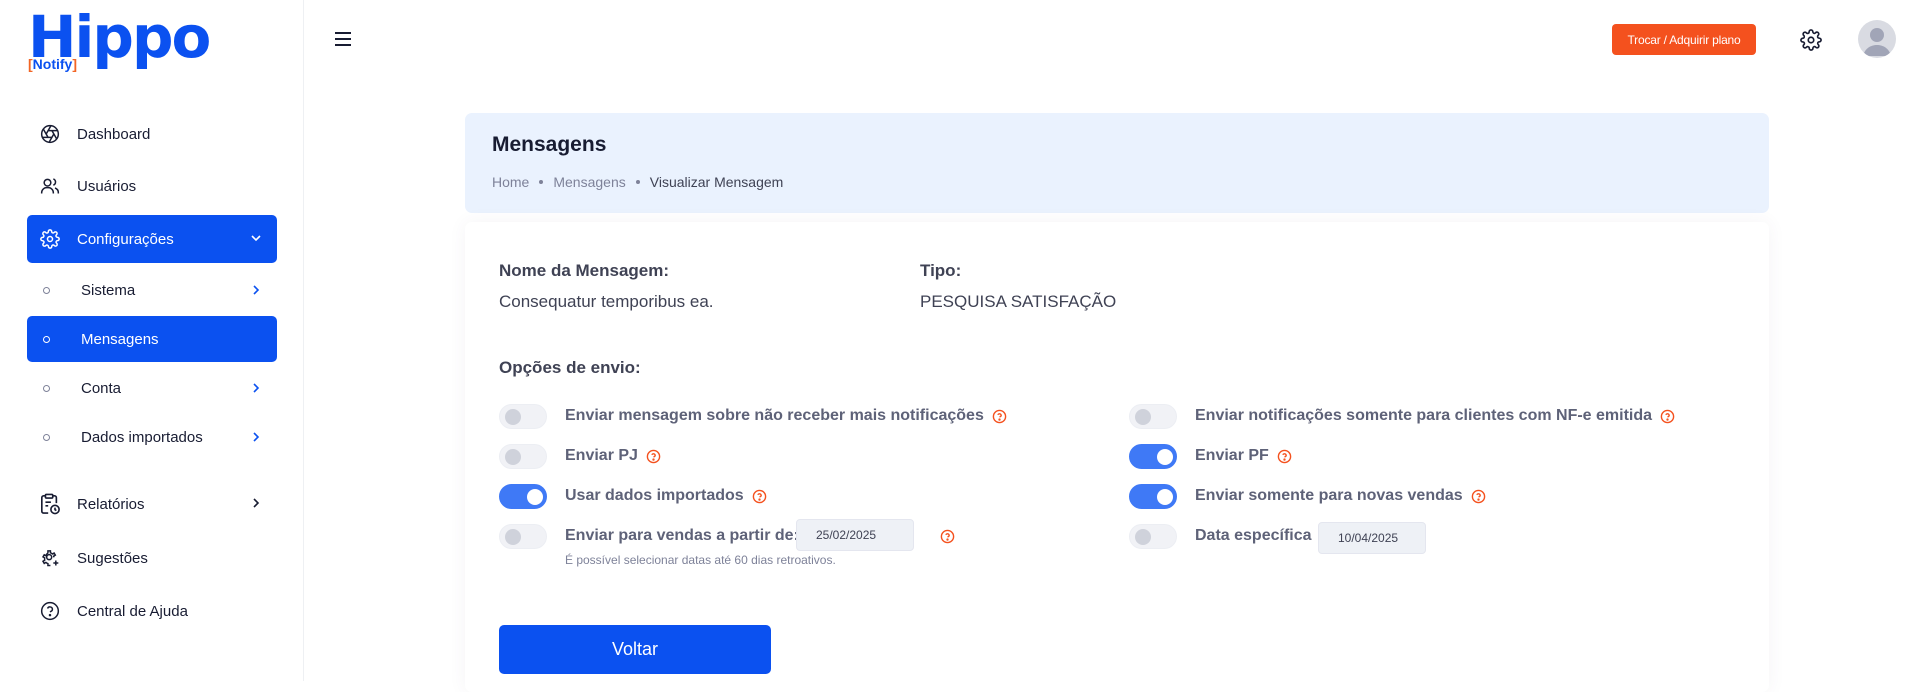  Describe the element at coordinates (108, 290) in the screenshot. I see `sidebar-subitem-label: Sistema` at that location.